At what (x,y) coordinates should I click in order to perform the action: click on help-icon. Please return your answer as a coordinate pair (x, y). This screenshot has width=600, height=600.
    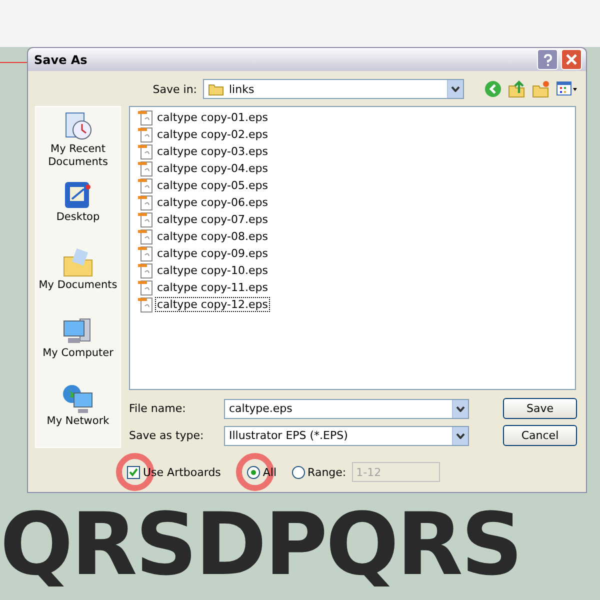
    Looking at the image, I should click on (547, 60).